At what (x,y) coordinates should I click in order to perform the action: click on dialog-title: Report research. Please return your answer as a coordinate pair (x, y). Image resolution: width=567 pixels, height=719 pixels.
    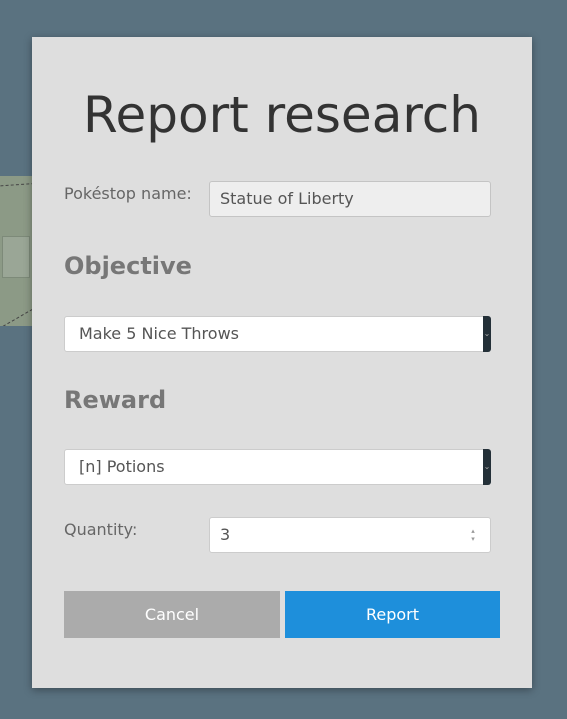
    Looking at the image, I should click on (282, 115).